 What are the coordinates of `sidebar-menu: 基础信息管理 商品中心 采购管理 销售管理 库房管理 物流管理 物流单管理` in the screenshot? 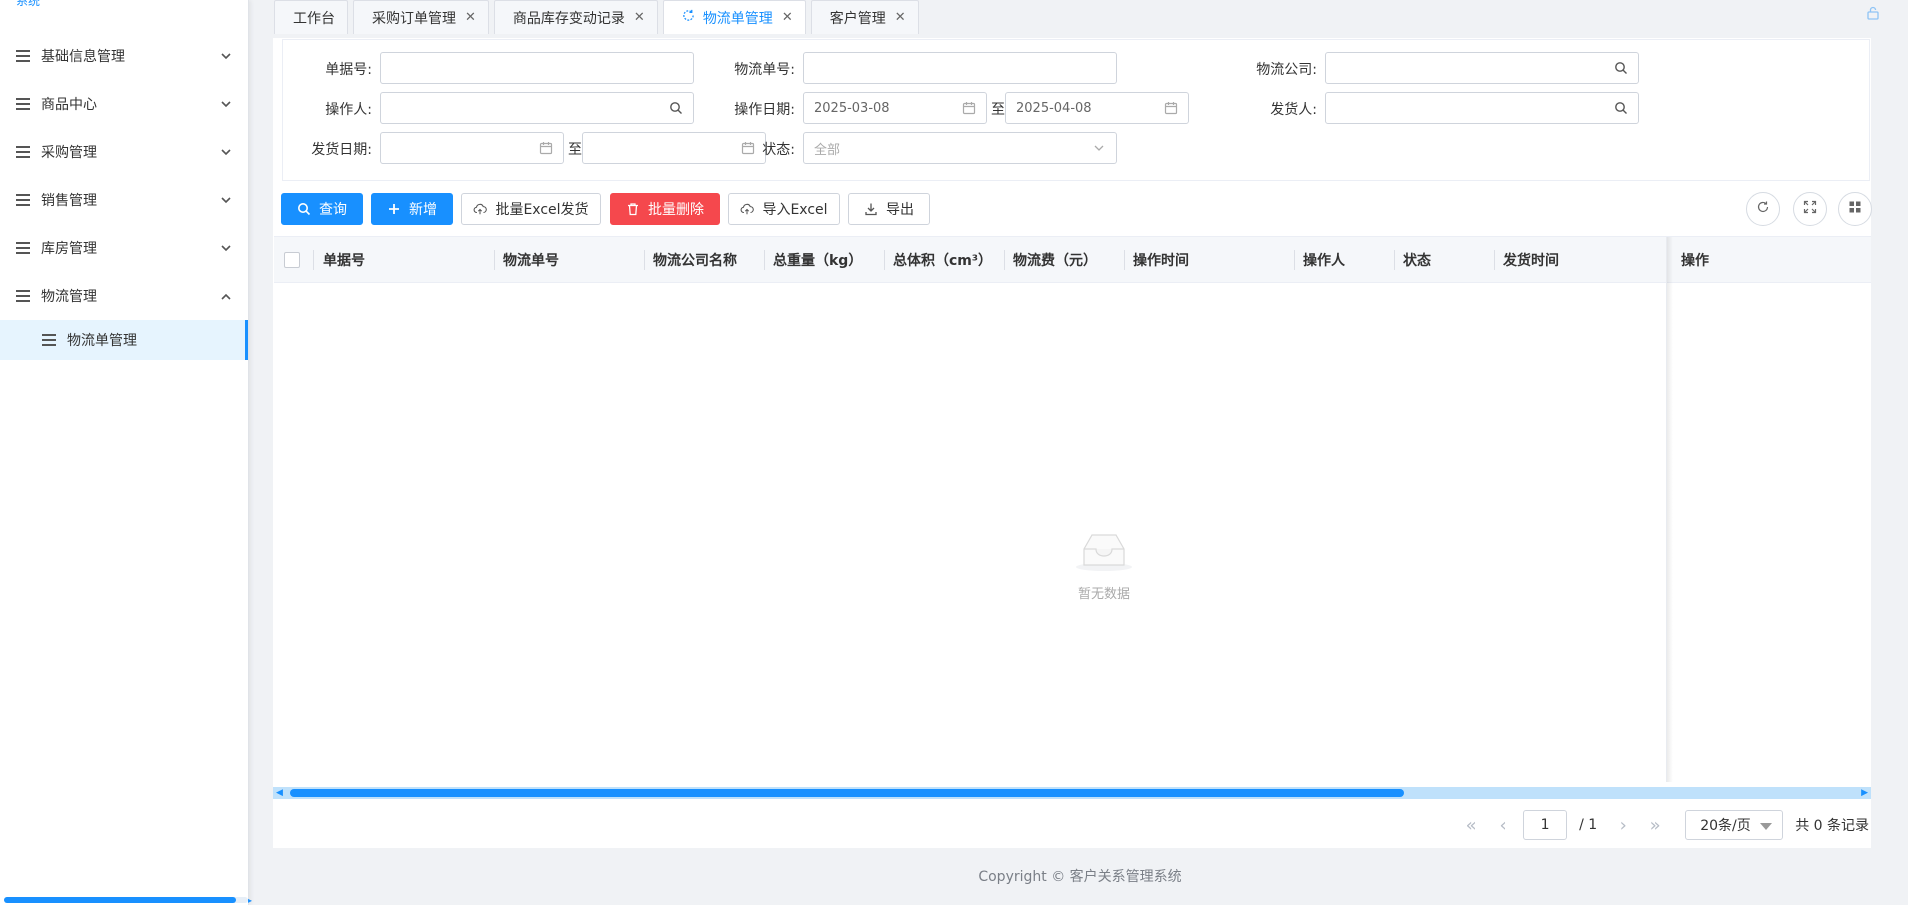 It's located at (124, 196).